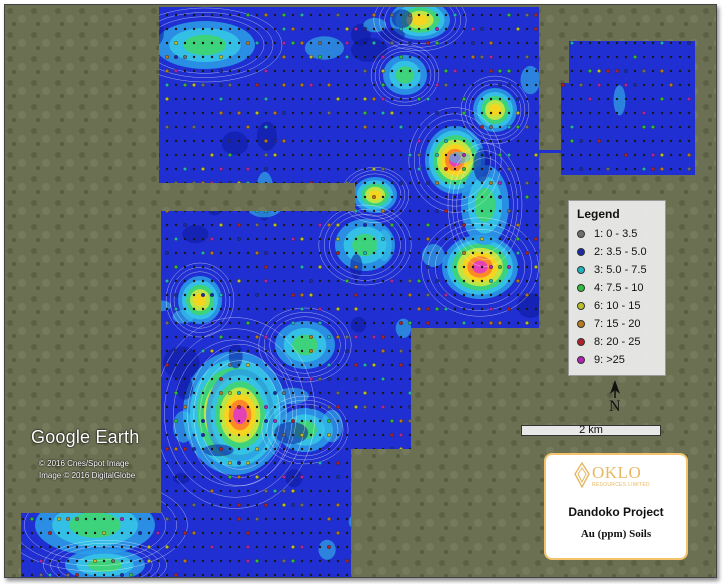 This screenshot has width=723, height=584. What do you see at coordinates (405, 75) in the screenshot?
I see `anomaly-zone` at bounding box center [405, 75].